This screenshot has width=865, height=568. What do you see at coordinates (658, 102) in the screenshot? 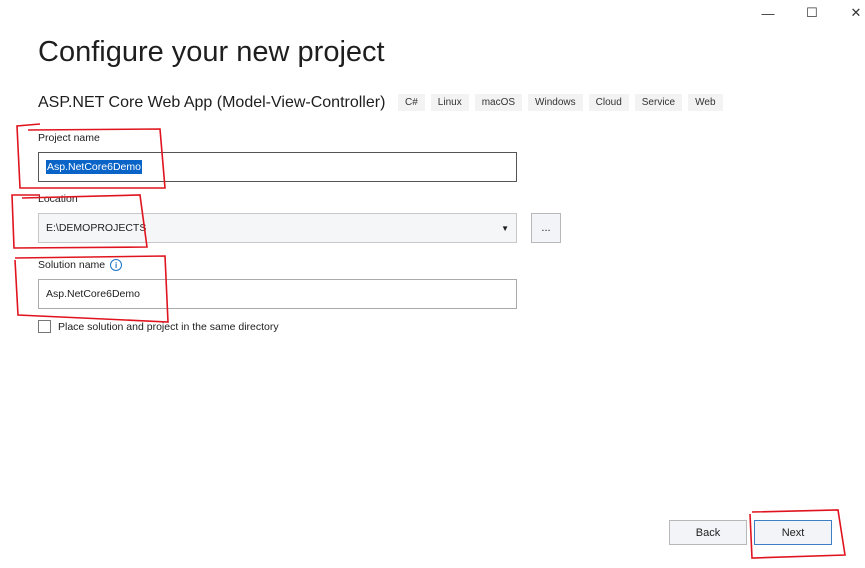
I see `tag: Service` at bounding box center [658, 102].